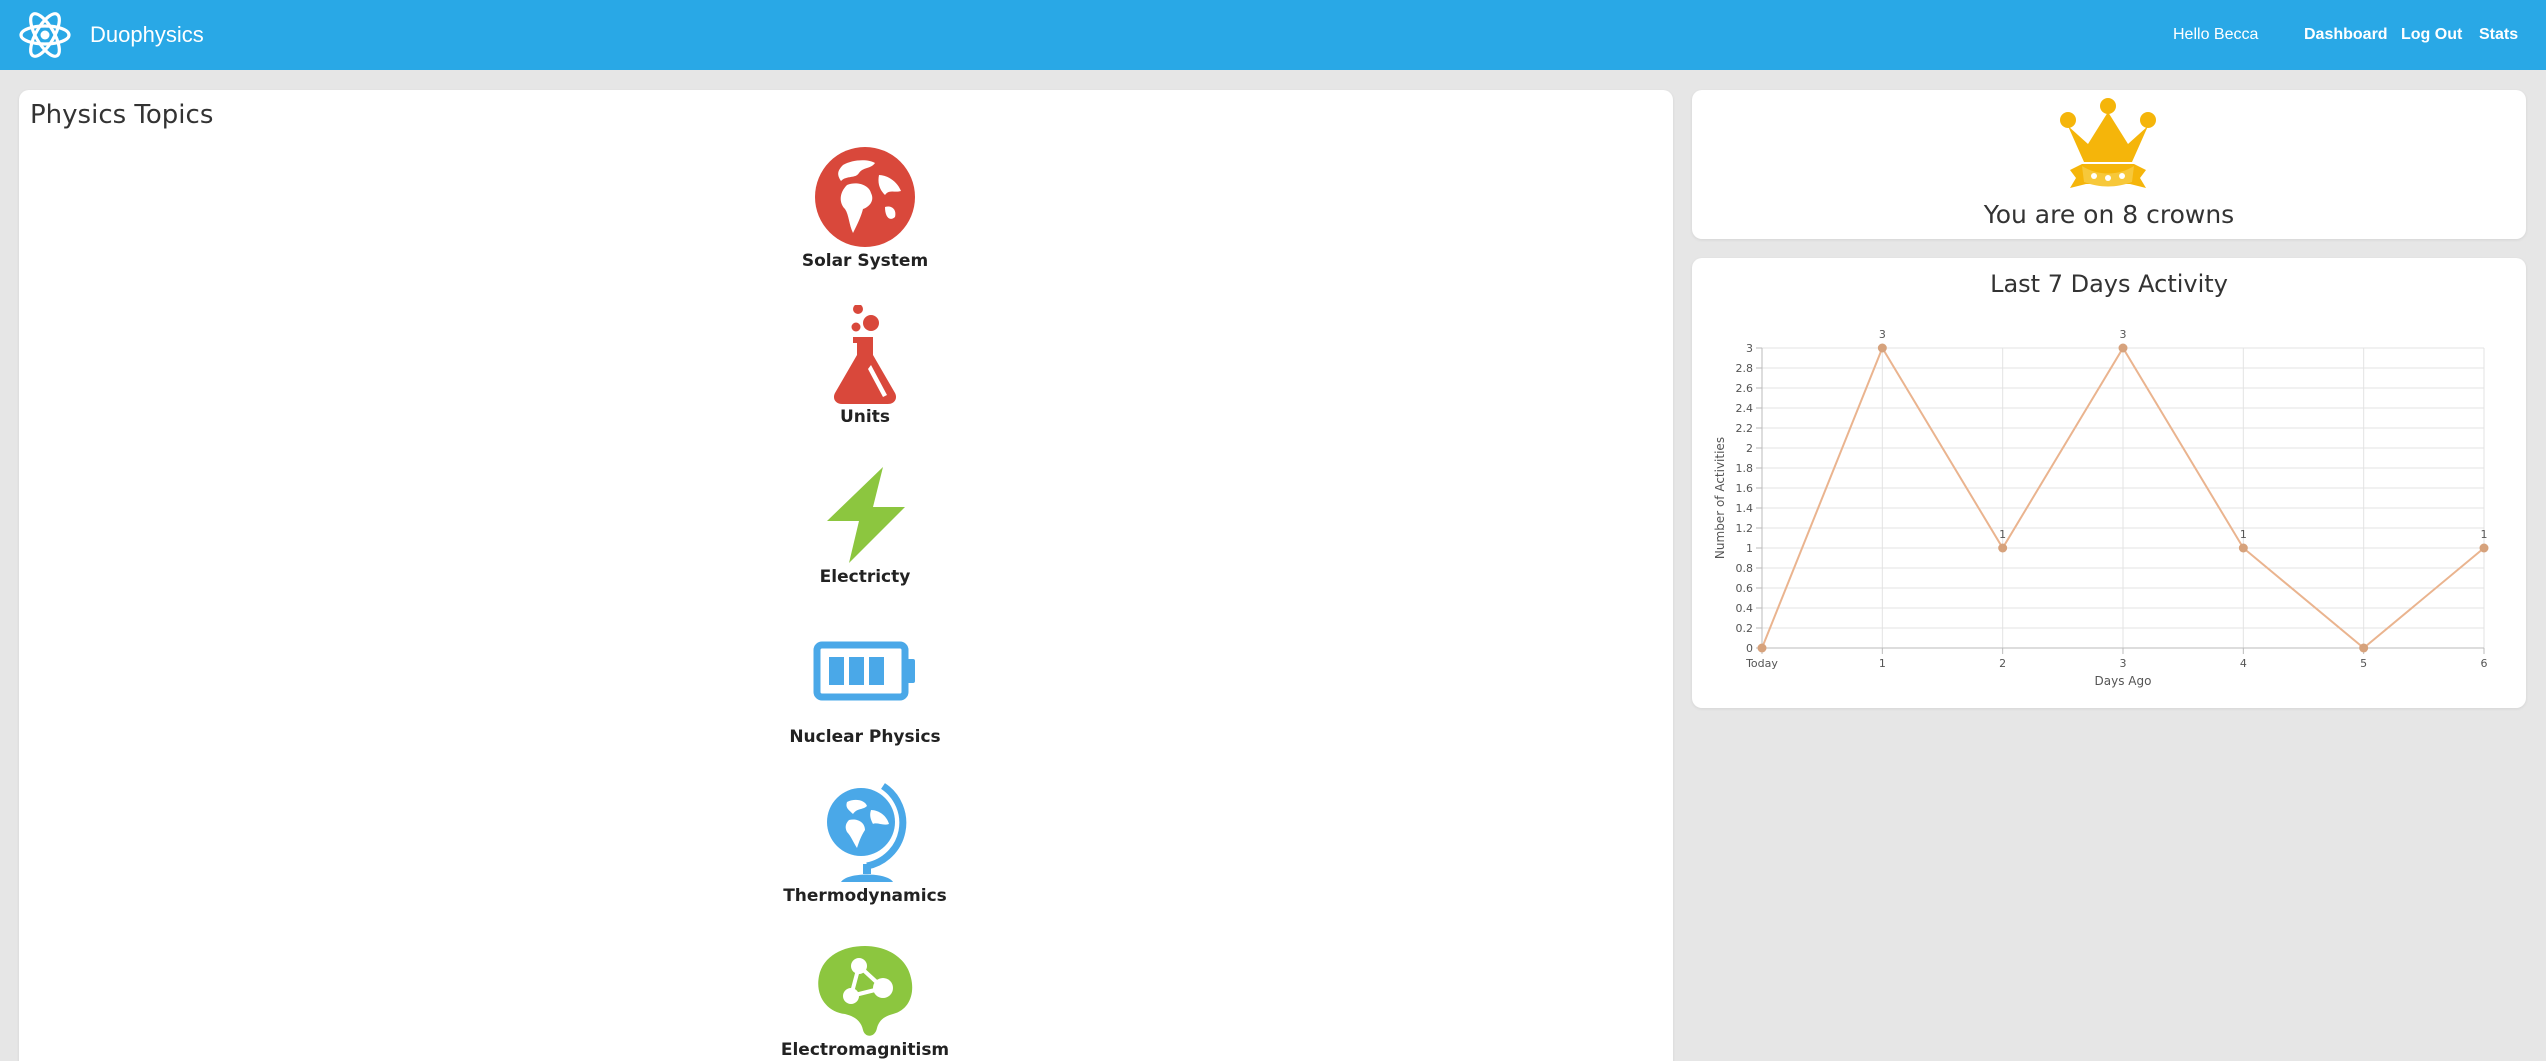  I want to click on brain-icon, so click(865, 991).